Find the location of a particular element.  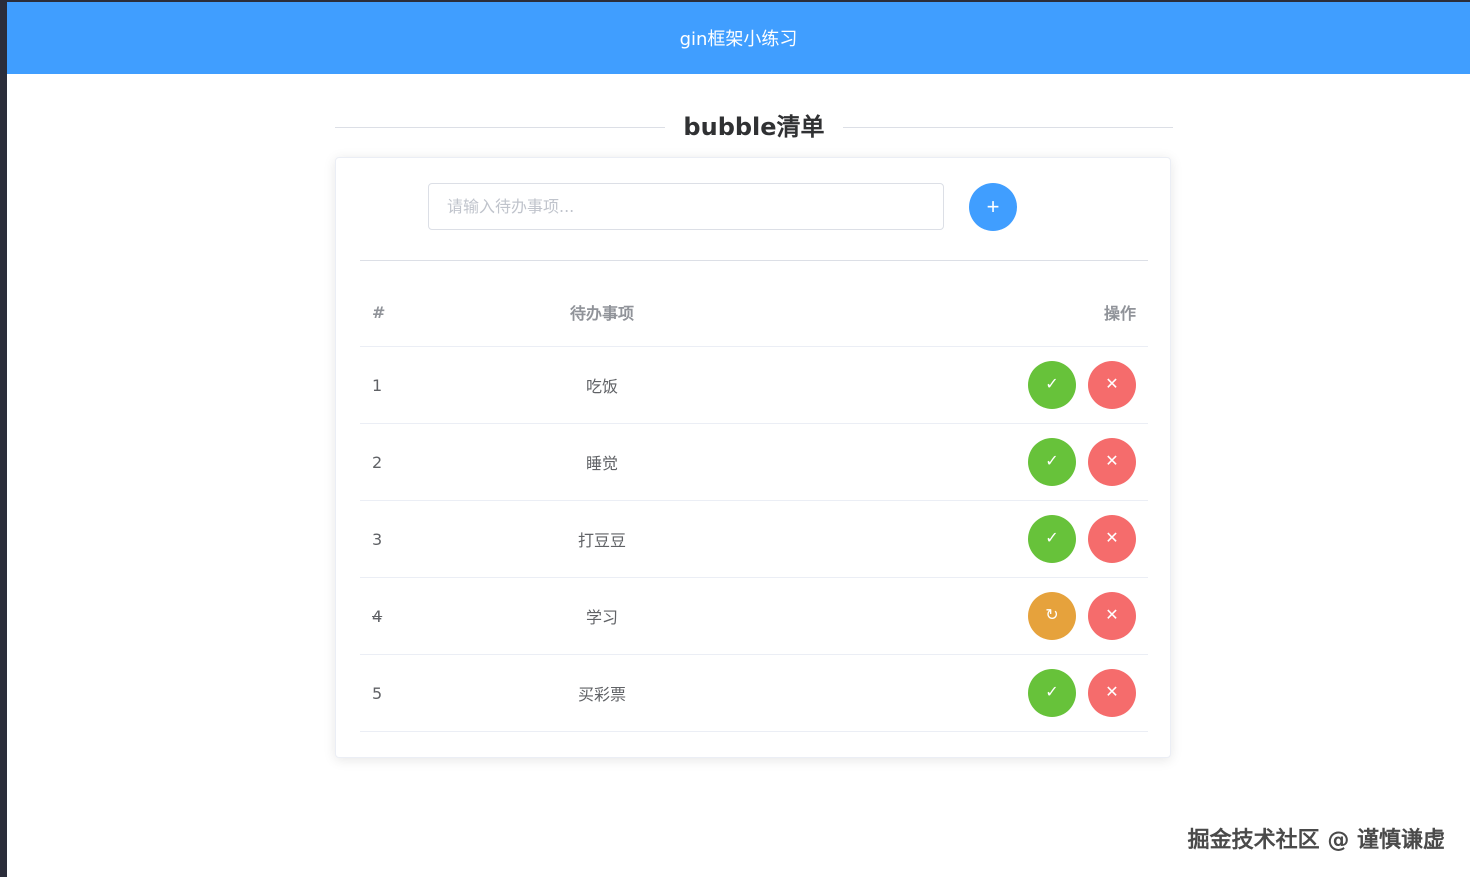

window-left-border is located at coordinates (3, 438).